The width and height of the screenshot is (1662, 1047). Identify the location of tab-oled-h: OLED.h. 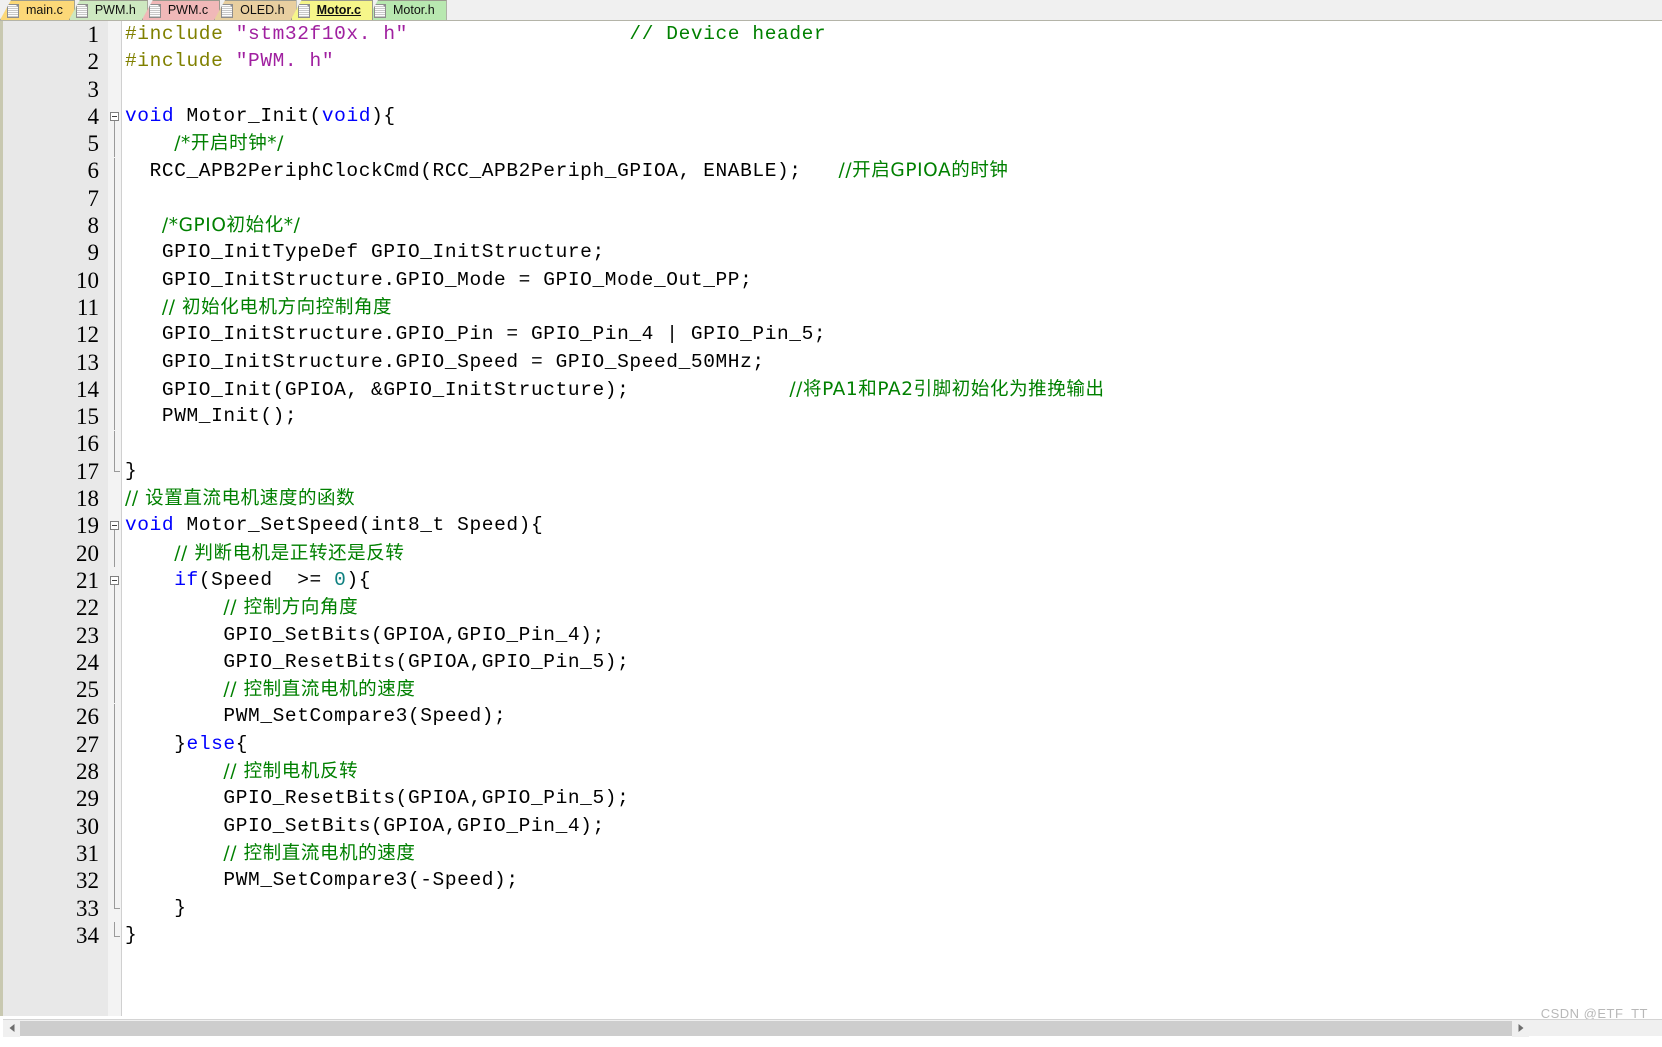
(255, 10).